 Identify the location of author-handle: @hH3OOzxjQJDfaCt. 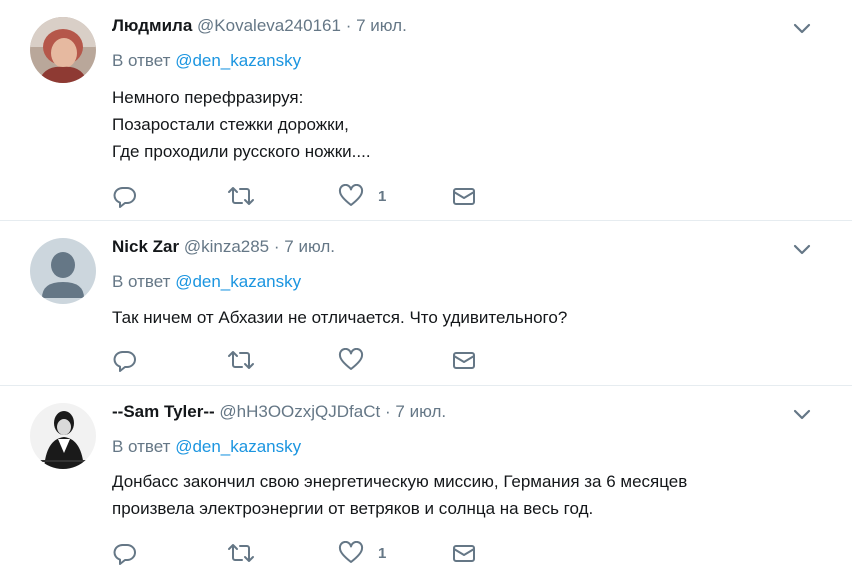
(299, 411).